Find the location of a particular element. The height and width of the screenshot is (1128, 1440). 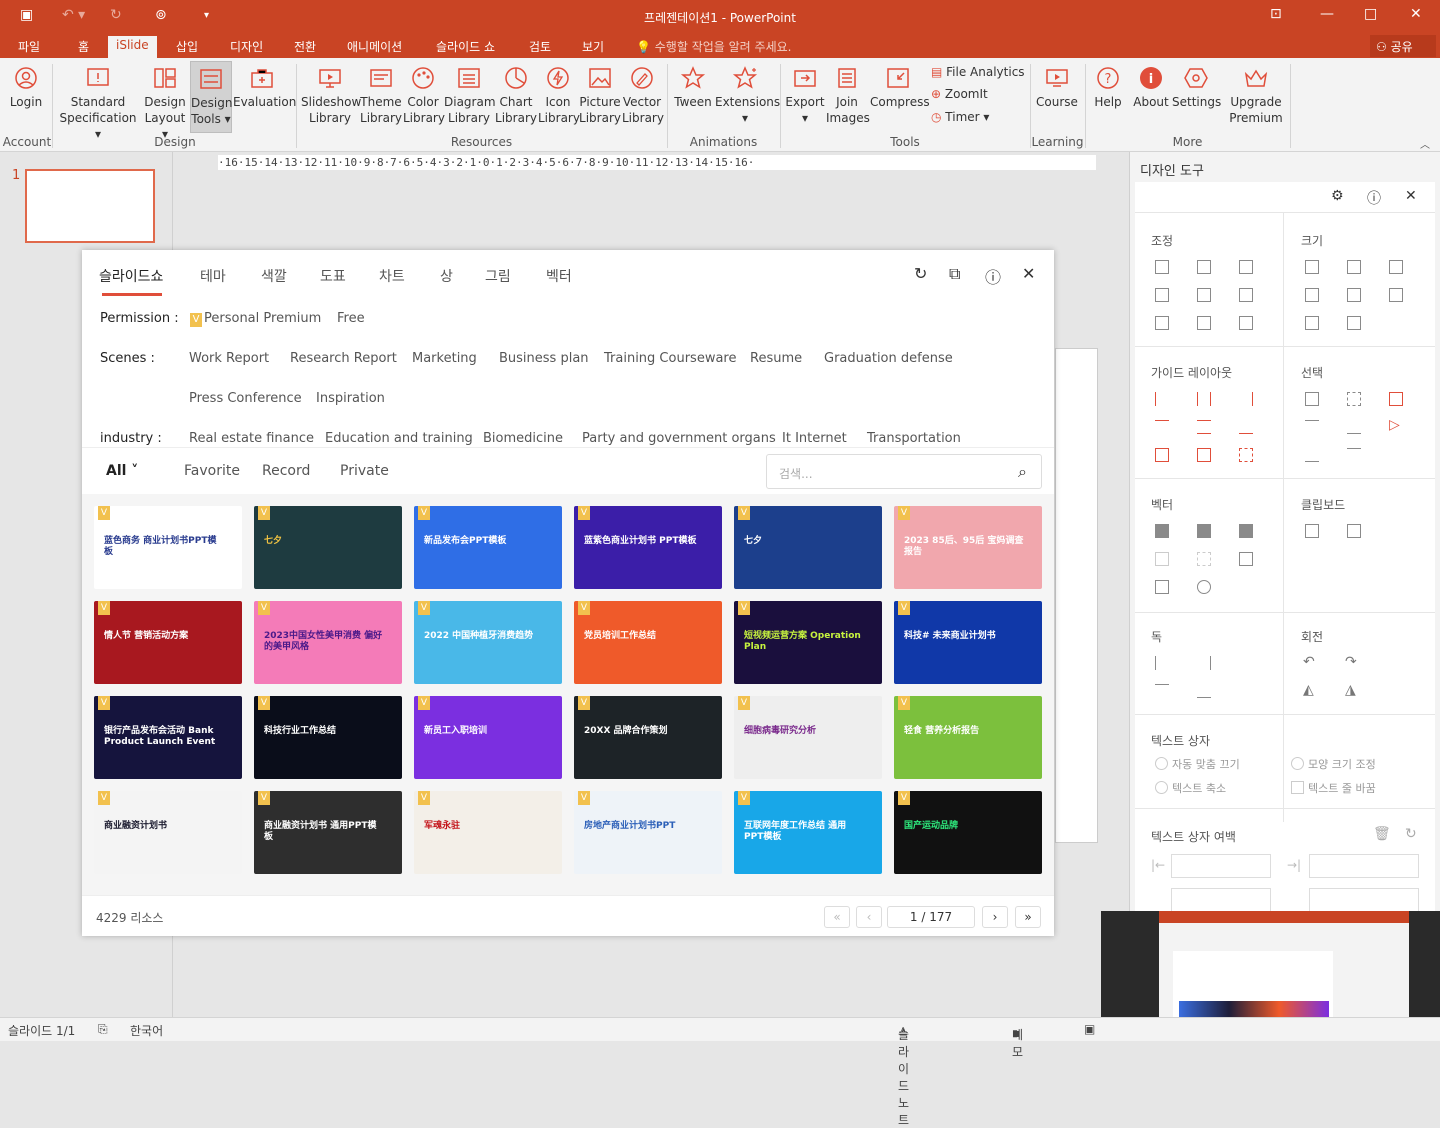

industry-education: Education and training is located at coordinates (399, 438).